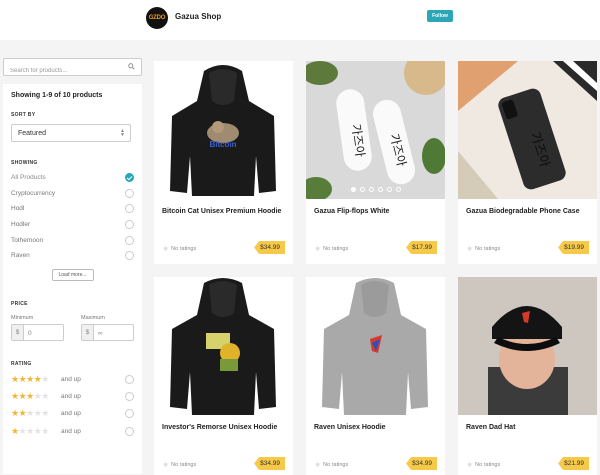 The image size is (600, 475). I want to click on rating-option-4: ★★★★★ and up, so click(72, 379).